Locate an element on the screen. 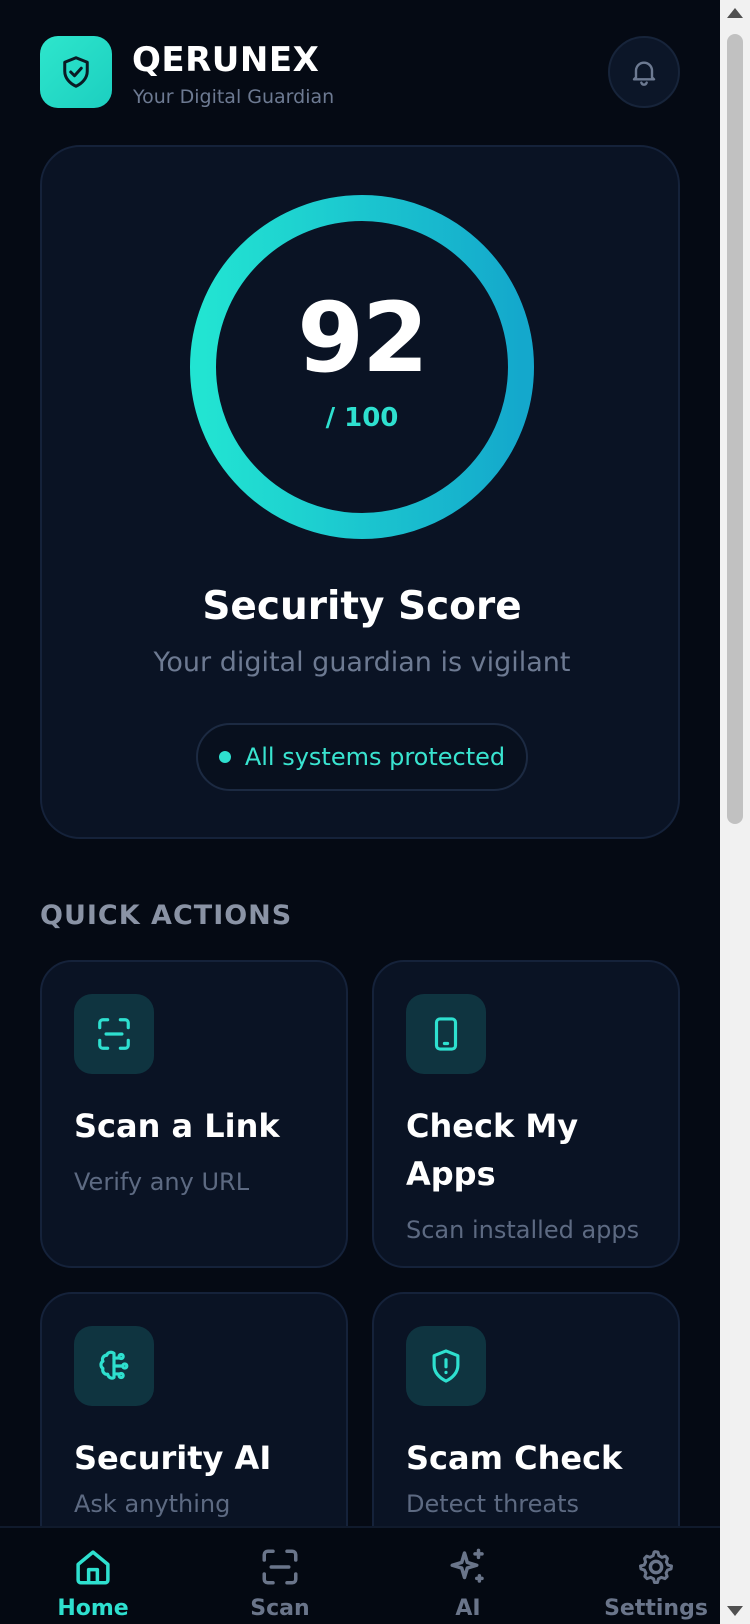  action-title: Security AI is located at coordinates (173, 1458).